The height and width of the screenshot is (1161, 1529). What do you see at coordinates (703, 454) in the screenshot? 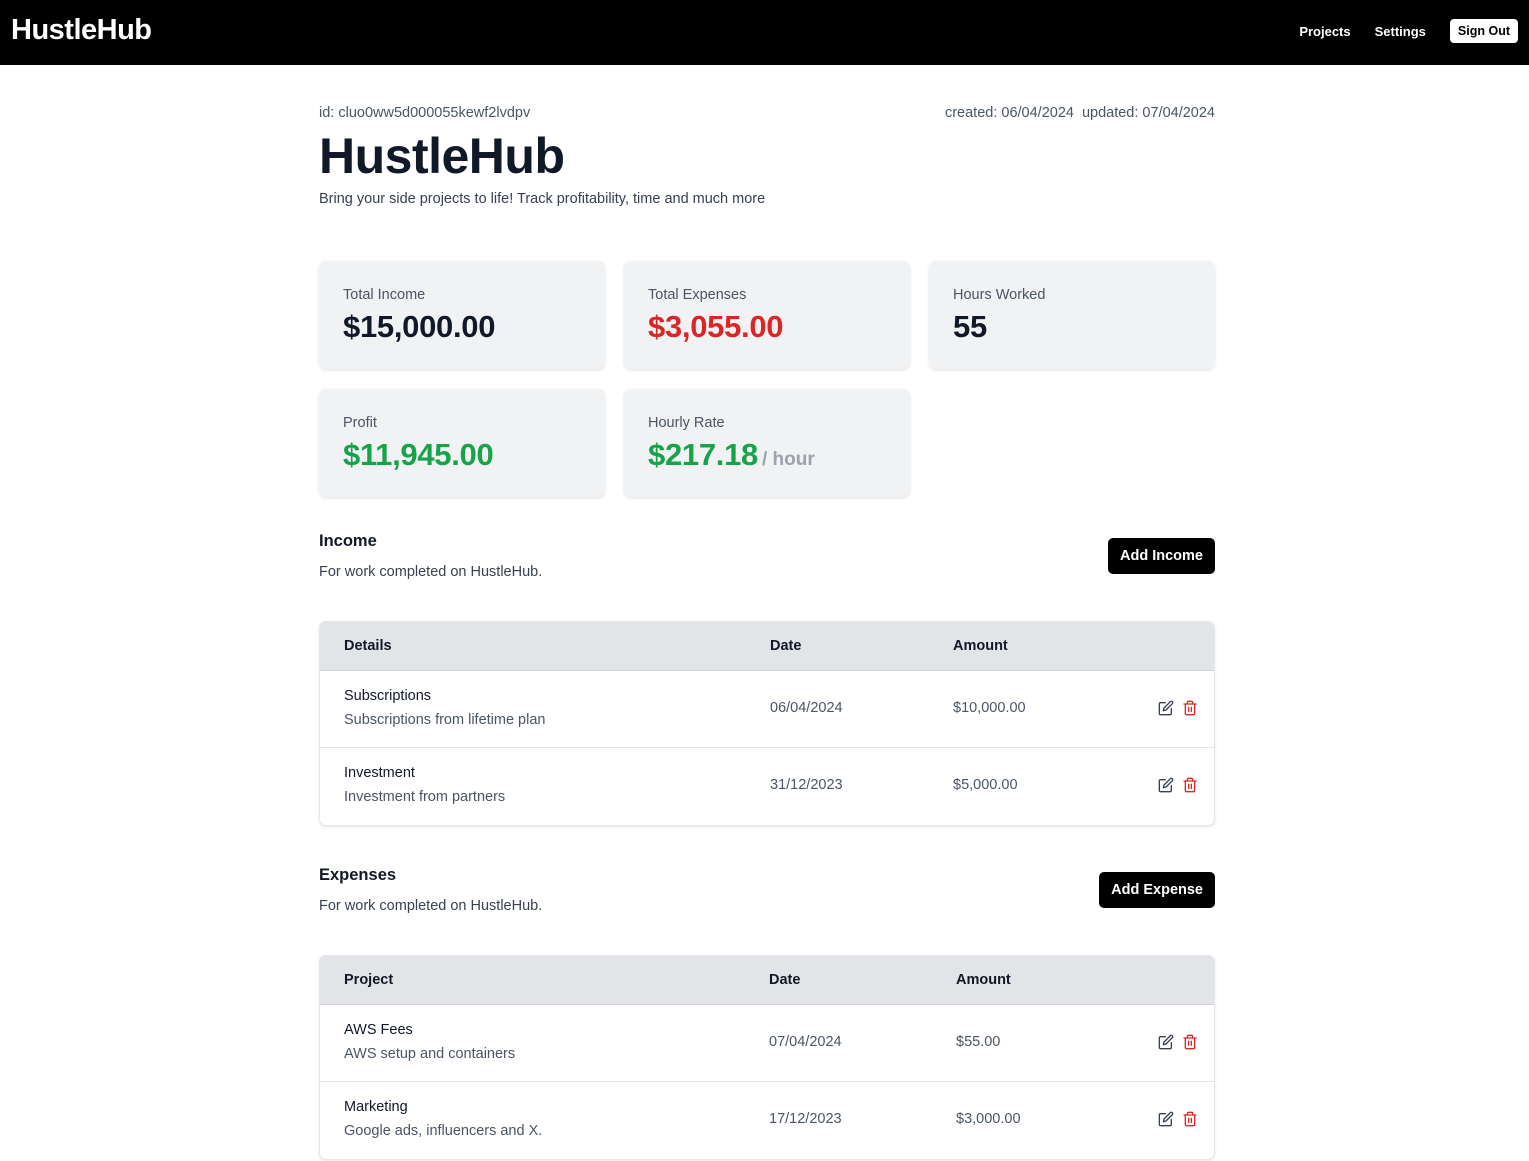
I see `stat-value: $217.18` at bounding box center [703, 454].